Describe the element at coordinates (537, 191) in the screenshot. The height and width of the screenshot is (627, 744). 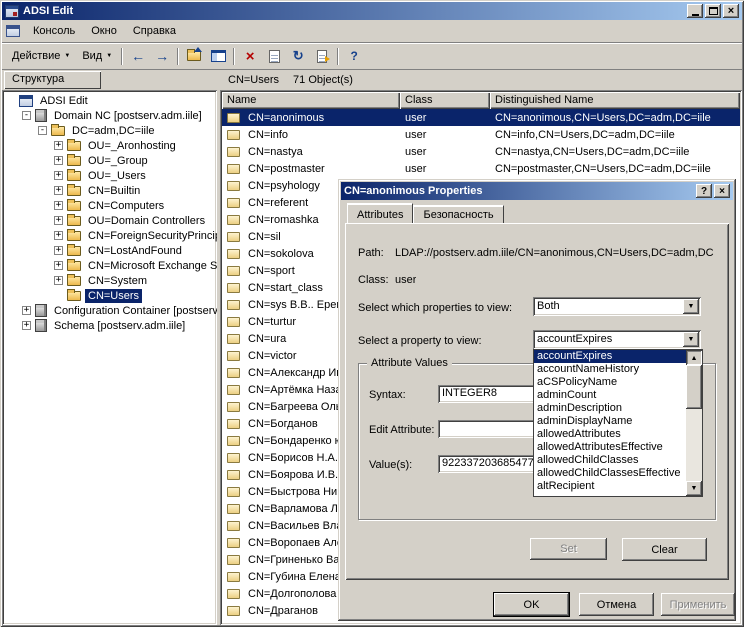
I see `dialog-titlebar: CN=anonimous Properties ? ×` at that location.